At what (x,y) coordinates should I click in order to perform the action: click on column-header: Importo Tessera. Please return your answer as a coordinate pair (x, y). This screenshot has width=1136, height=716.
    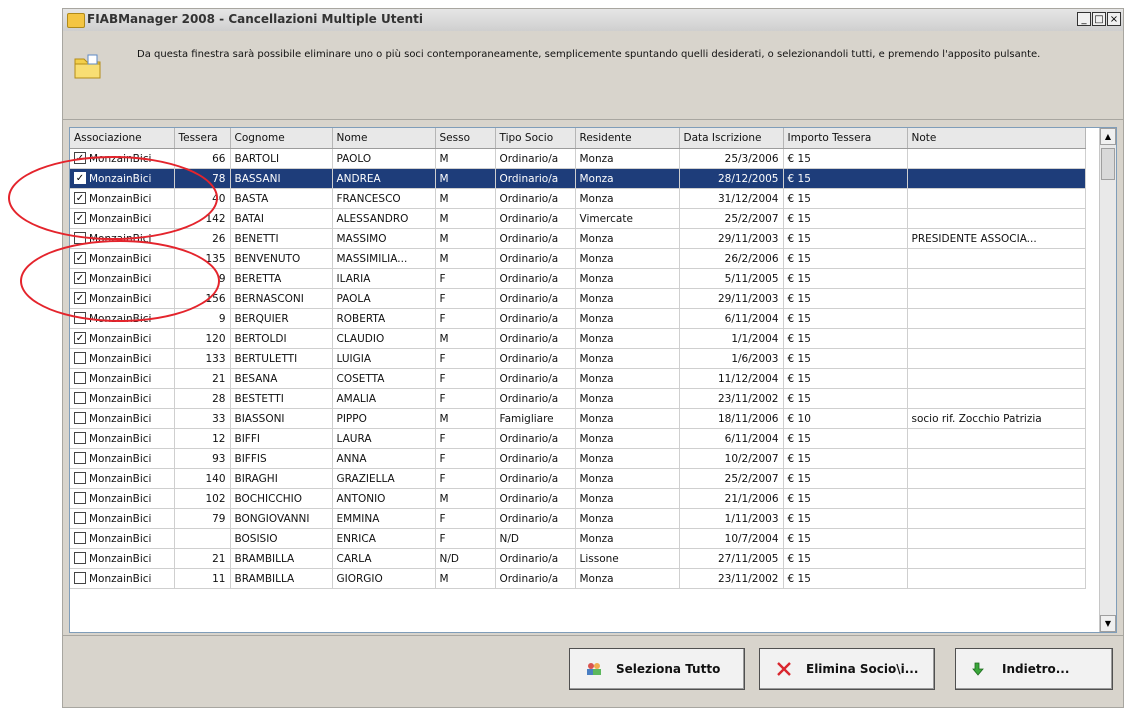
    Looking at the image, I should click on (845, 138).